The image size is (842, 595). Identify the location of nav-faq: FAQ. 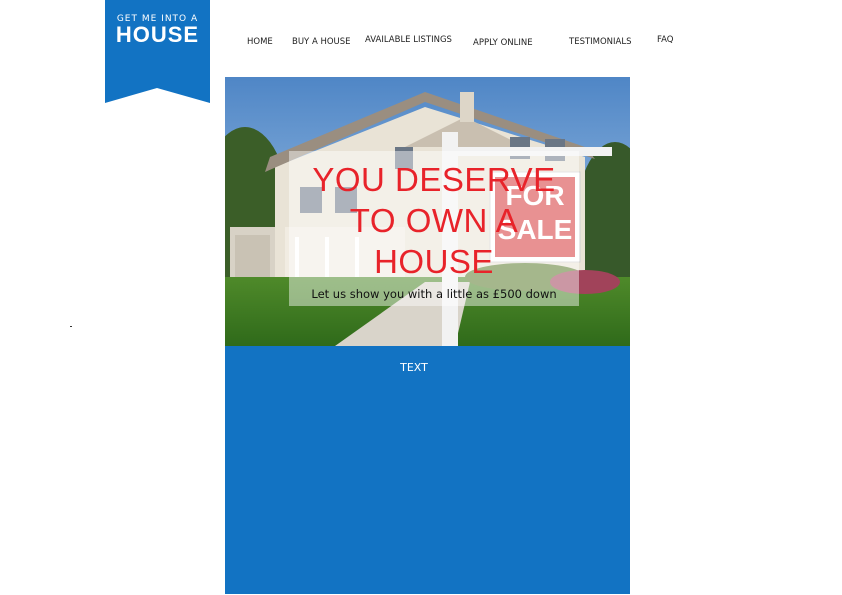
(665, 40).